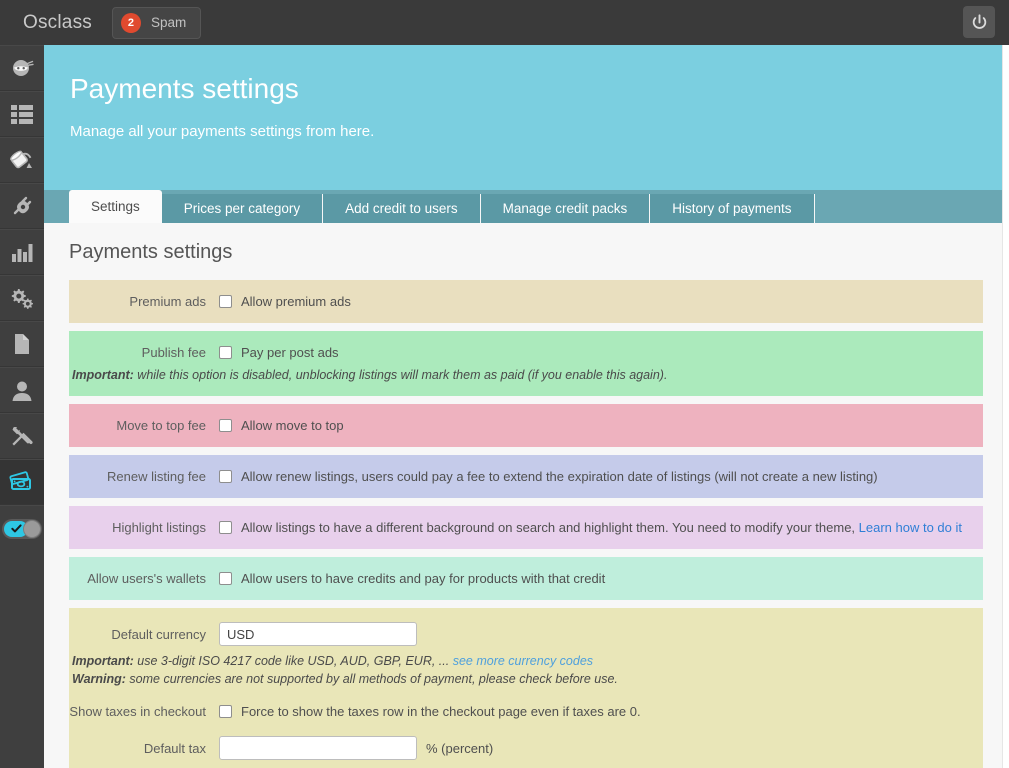  Describe the element at coordinates (225, 425) in the screenshot. I see `checkbox-move-to-top-fee` at that location.